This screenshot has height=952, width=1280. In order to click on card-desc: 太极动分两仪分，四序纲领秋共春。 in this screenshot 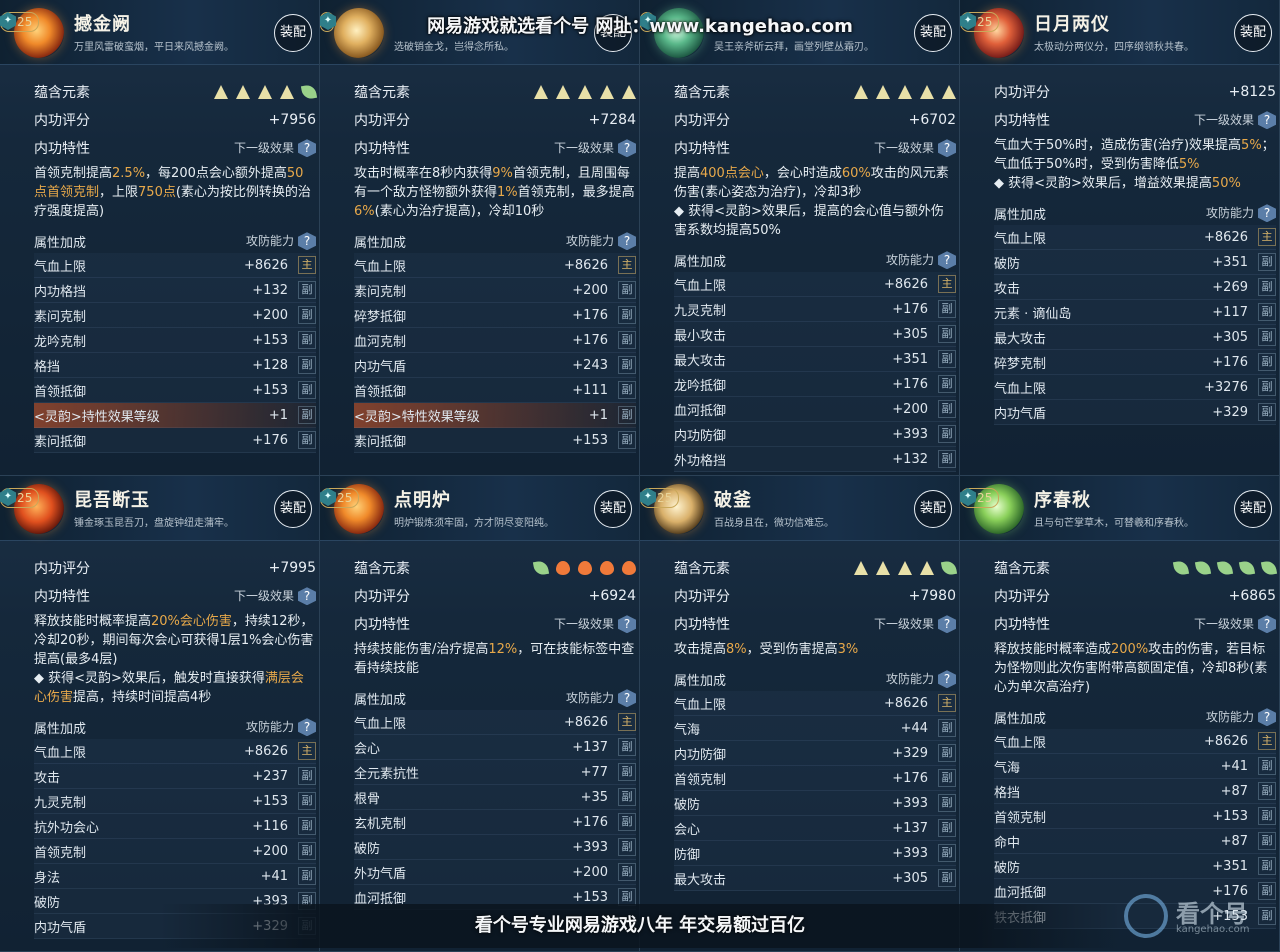, I will do `click(1114, 47)`.